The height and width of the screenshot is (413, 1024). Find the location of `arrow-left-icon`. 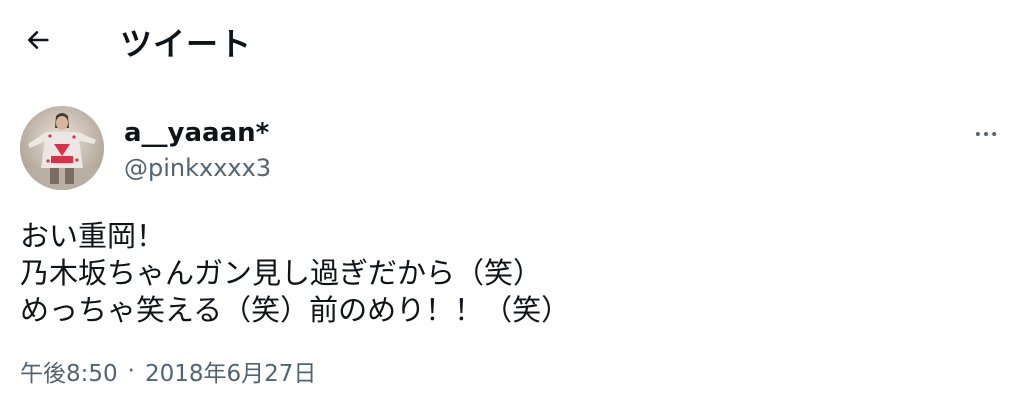

arrow-left-icon is located at coordinates (38, 40).